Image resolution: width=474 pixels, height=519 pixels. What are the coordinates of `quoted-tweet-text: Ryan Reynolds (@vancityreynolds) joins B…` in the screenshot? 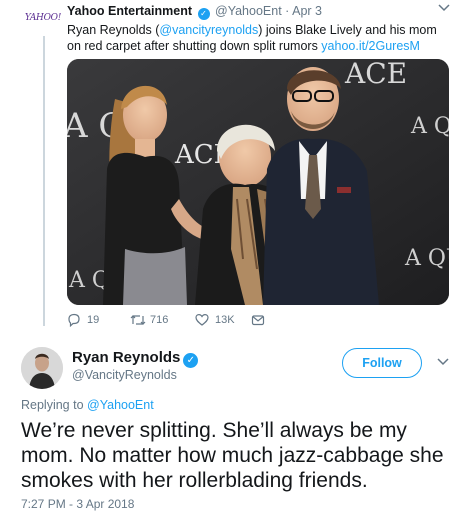 It's located at (259, 38).